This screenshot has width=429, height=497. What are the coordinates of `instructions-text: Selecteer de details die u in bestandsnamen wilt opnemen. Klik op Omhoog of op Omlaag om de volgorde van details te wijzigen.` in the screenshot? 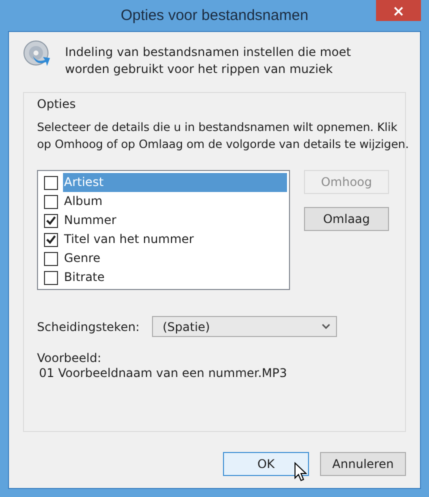 It's located at (223, 136).